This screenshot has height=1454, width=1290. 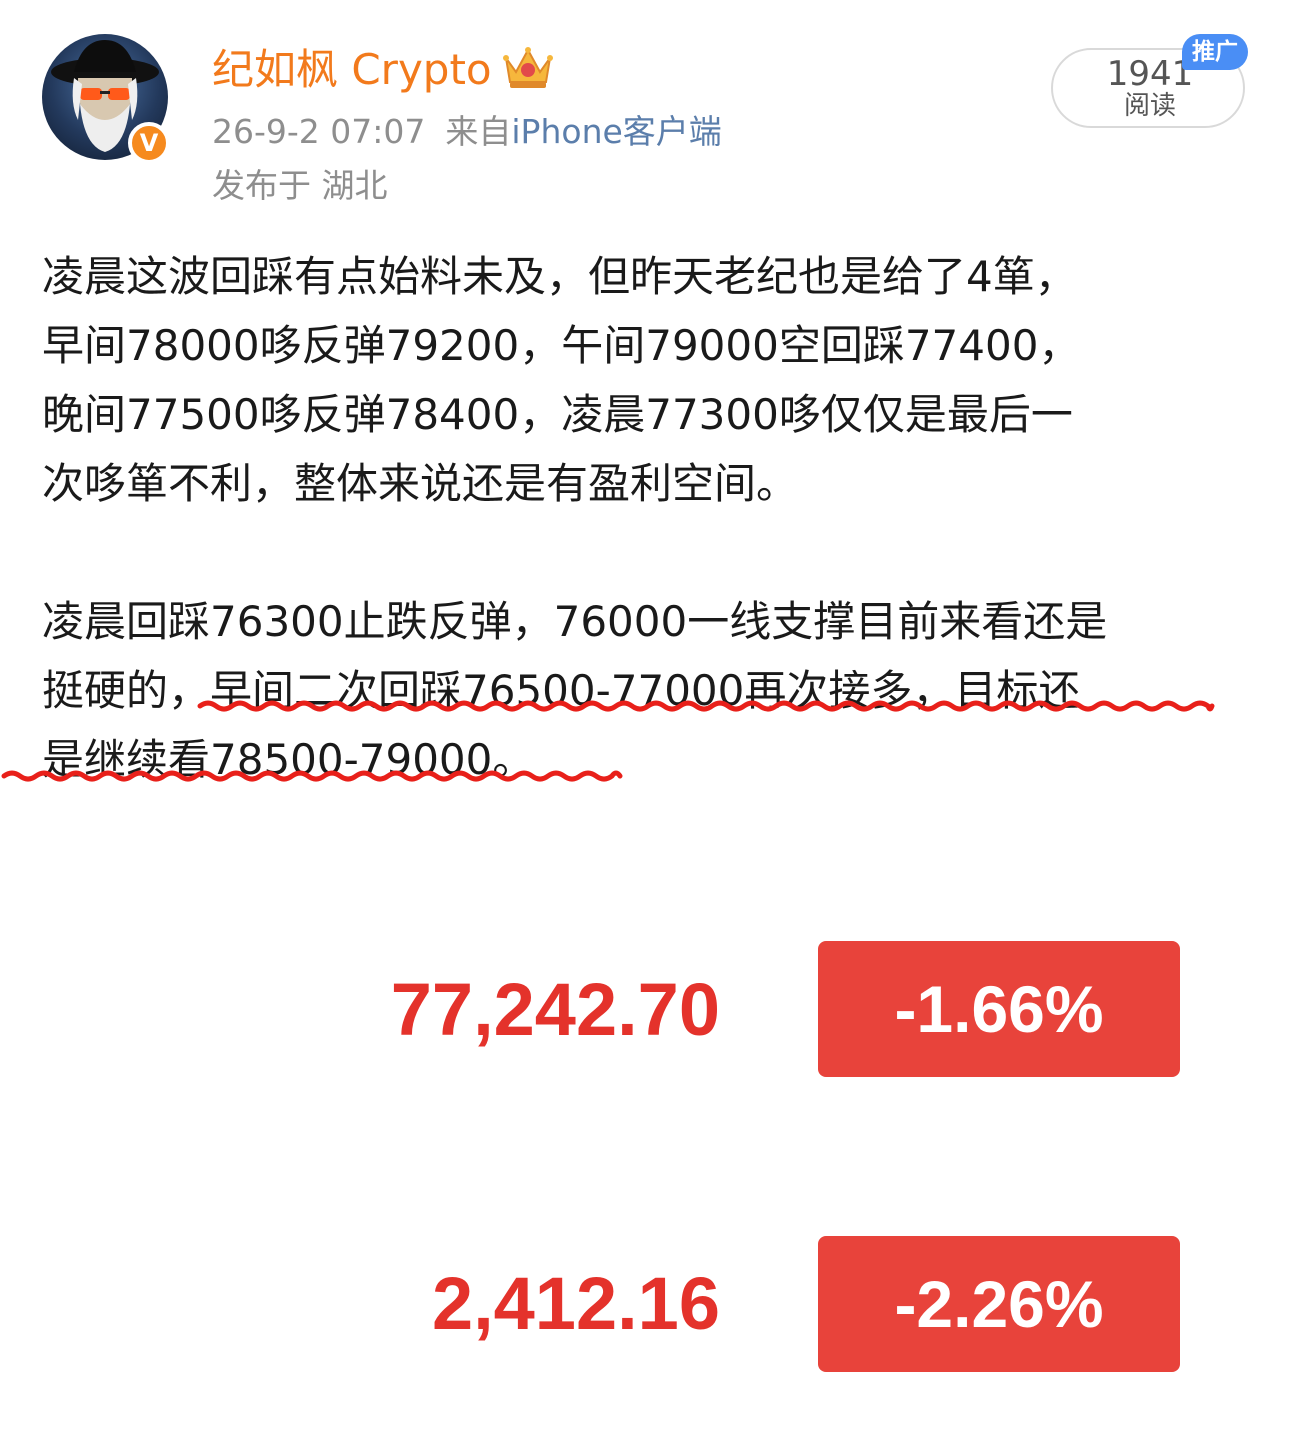 What do you see at coordinates (557, 414) in the screenshot?
I see `post-line: 晚间77500哆反弹78400，凌晨77300哆仅仅是最后一` at bounding box center [557, 414].